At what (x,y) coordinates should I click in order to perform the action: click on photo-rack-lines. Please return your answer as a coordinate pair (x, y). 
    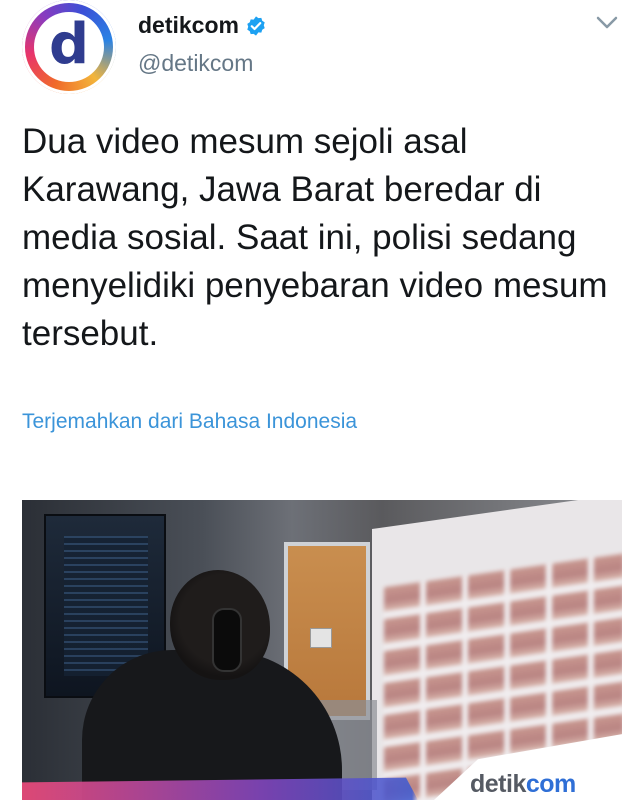
    Looking at the image, I should click on (106, 606).